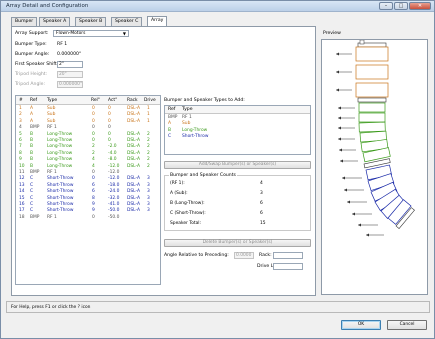  What do you see at coordinates (88, 147) in the screenshot?
I see `table-row: 7 B Long-Throw 2 -2.0 DSL-A 2` at bounding box center [88, 147].